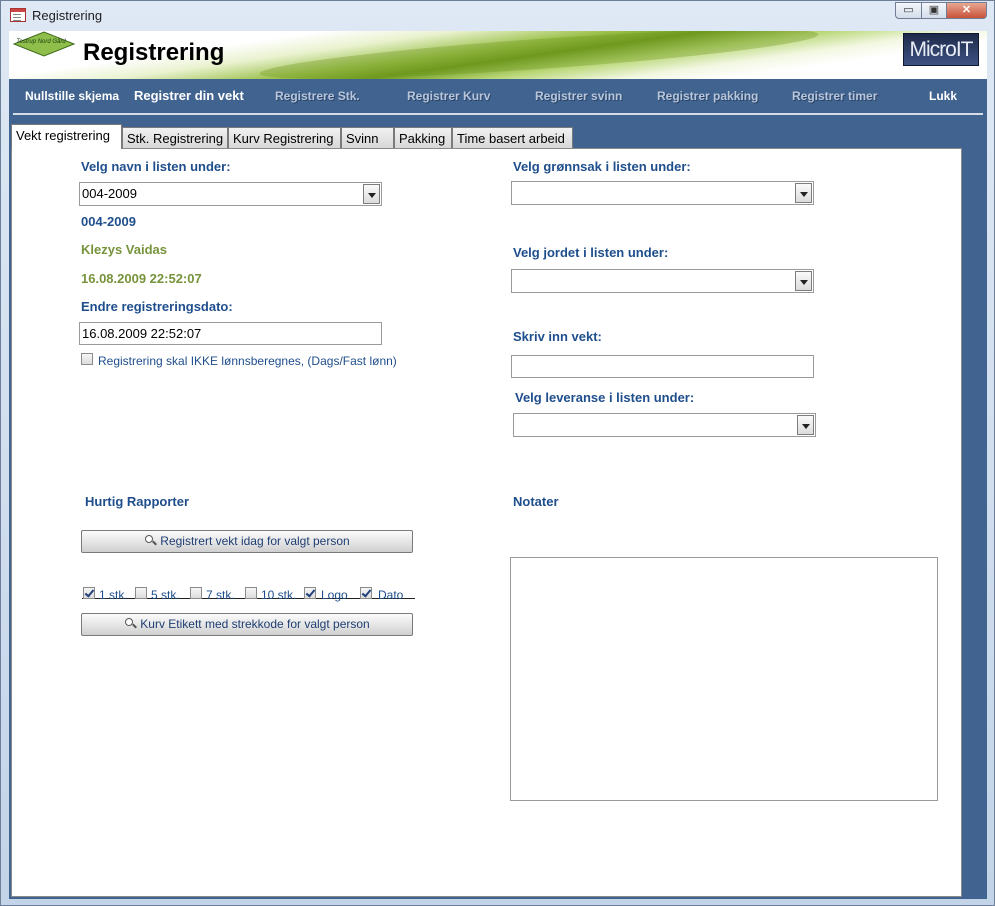 This screenshot has height=906, width=995. Describe the element at coordinates (41, 42) in the screenshot. I see `logo-text: Tostrup Nord Gård` at that location.